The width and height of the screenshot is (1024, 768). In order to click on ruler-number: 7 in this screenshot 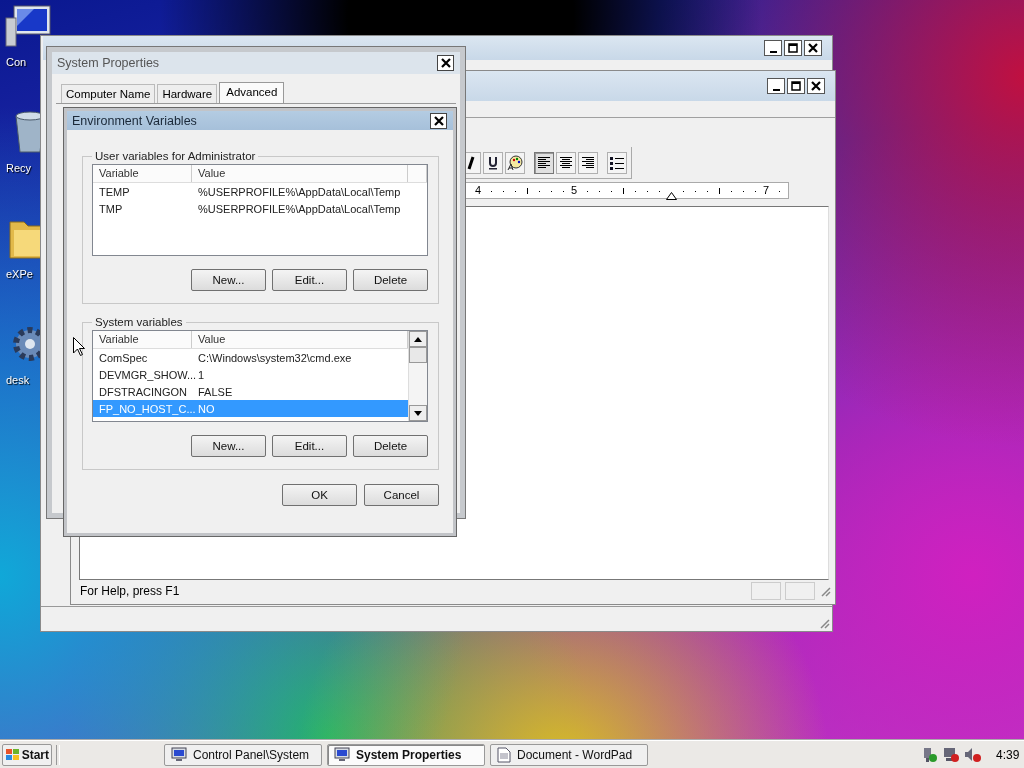, I will do `click(766, 190)`.